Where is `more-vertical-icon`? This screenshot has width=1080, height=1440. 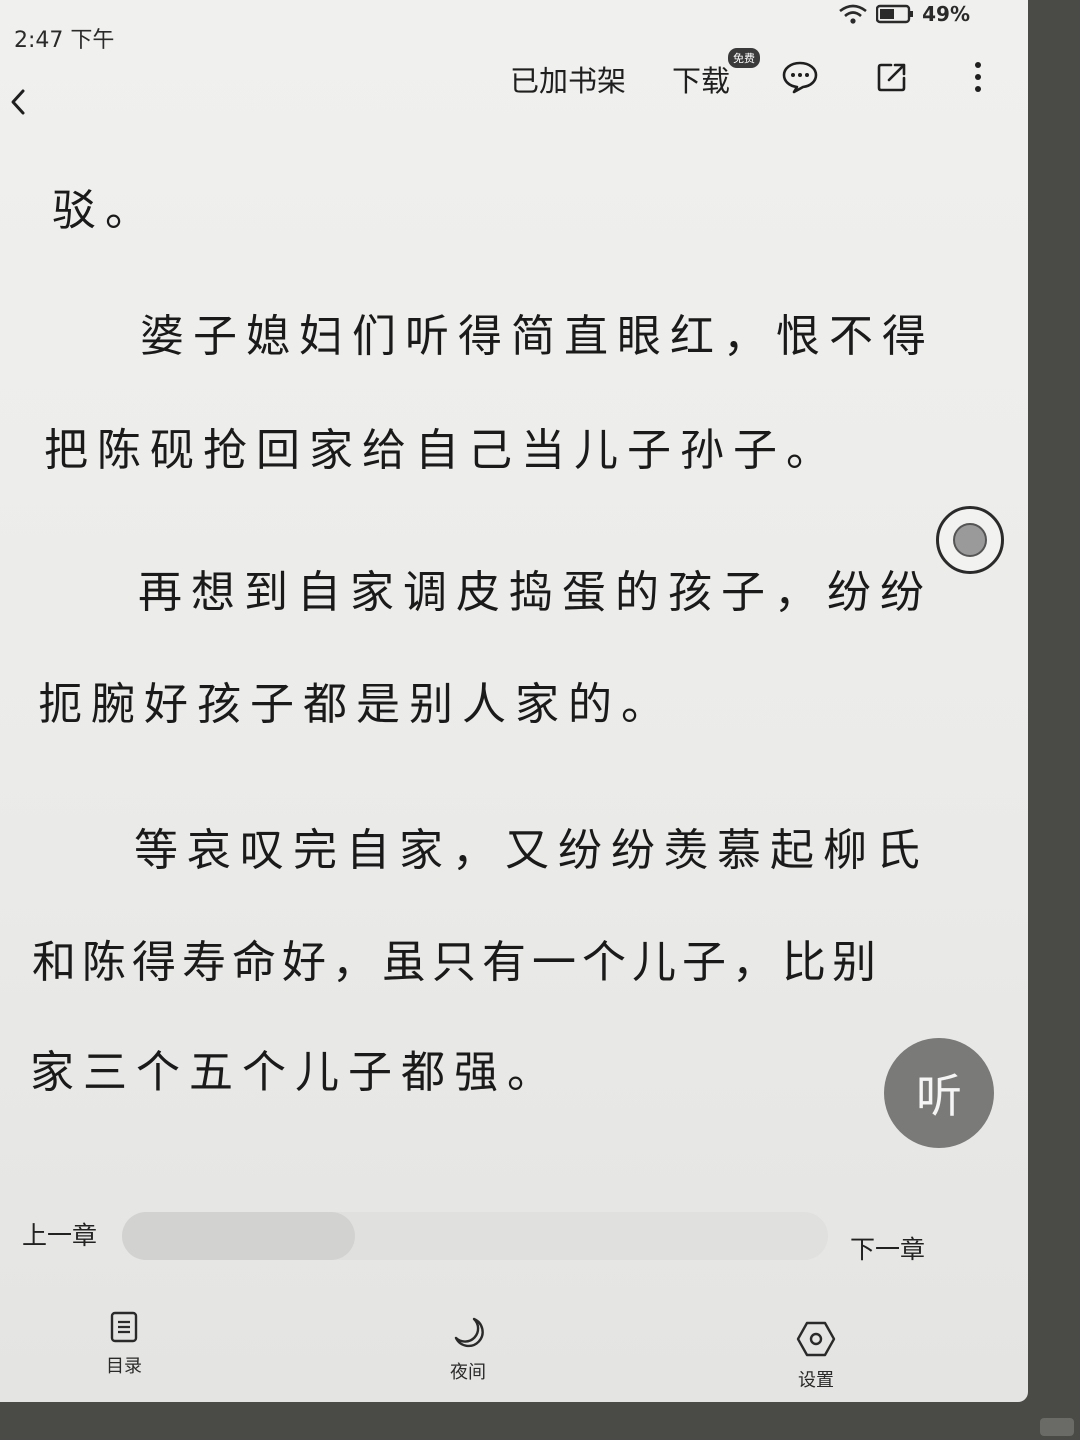 more-vertical-icon is located at coordinates (978, 79).